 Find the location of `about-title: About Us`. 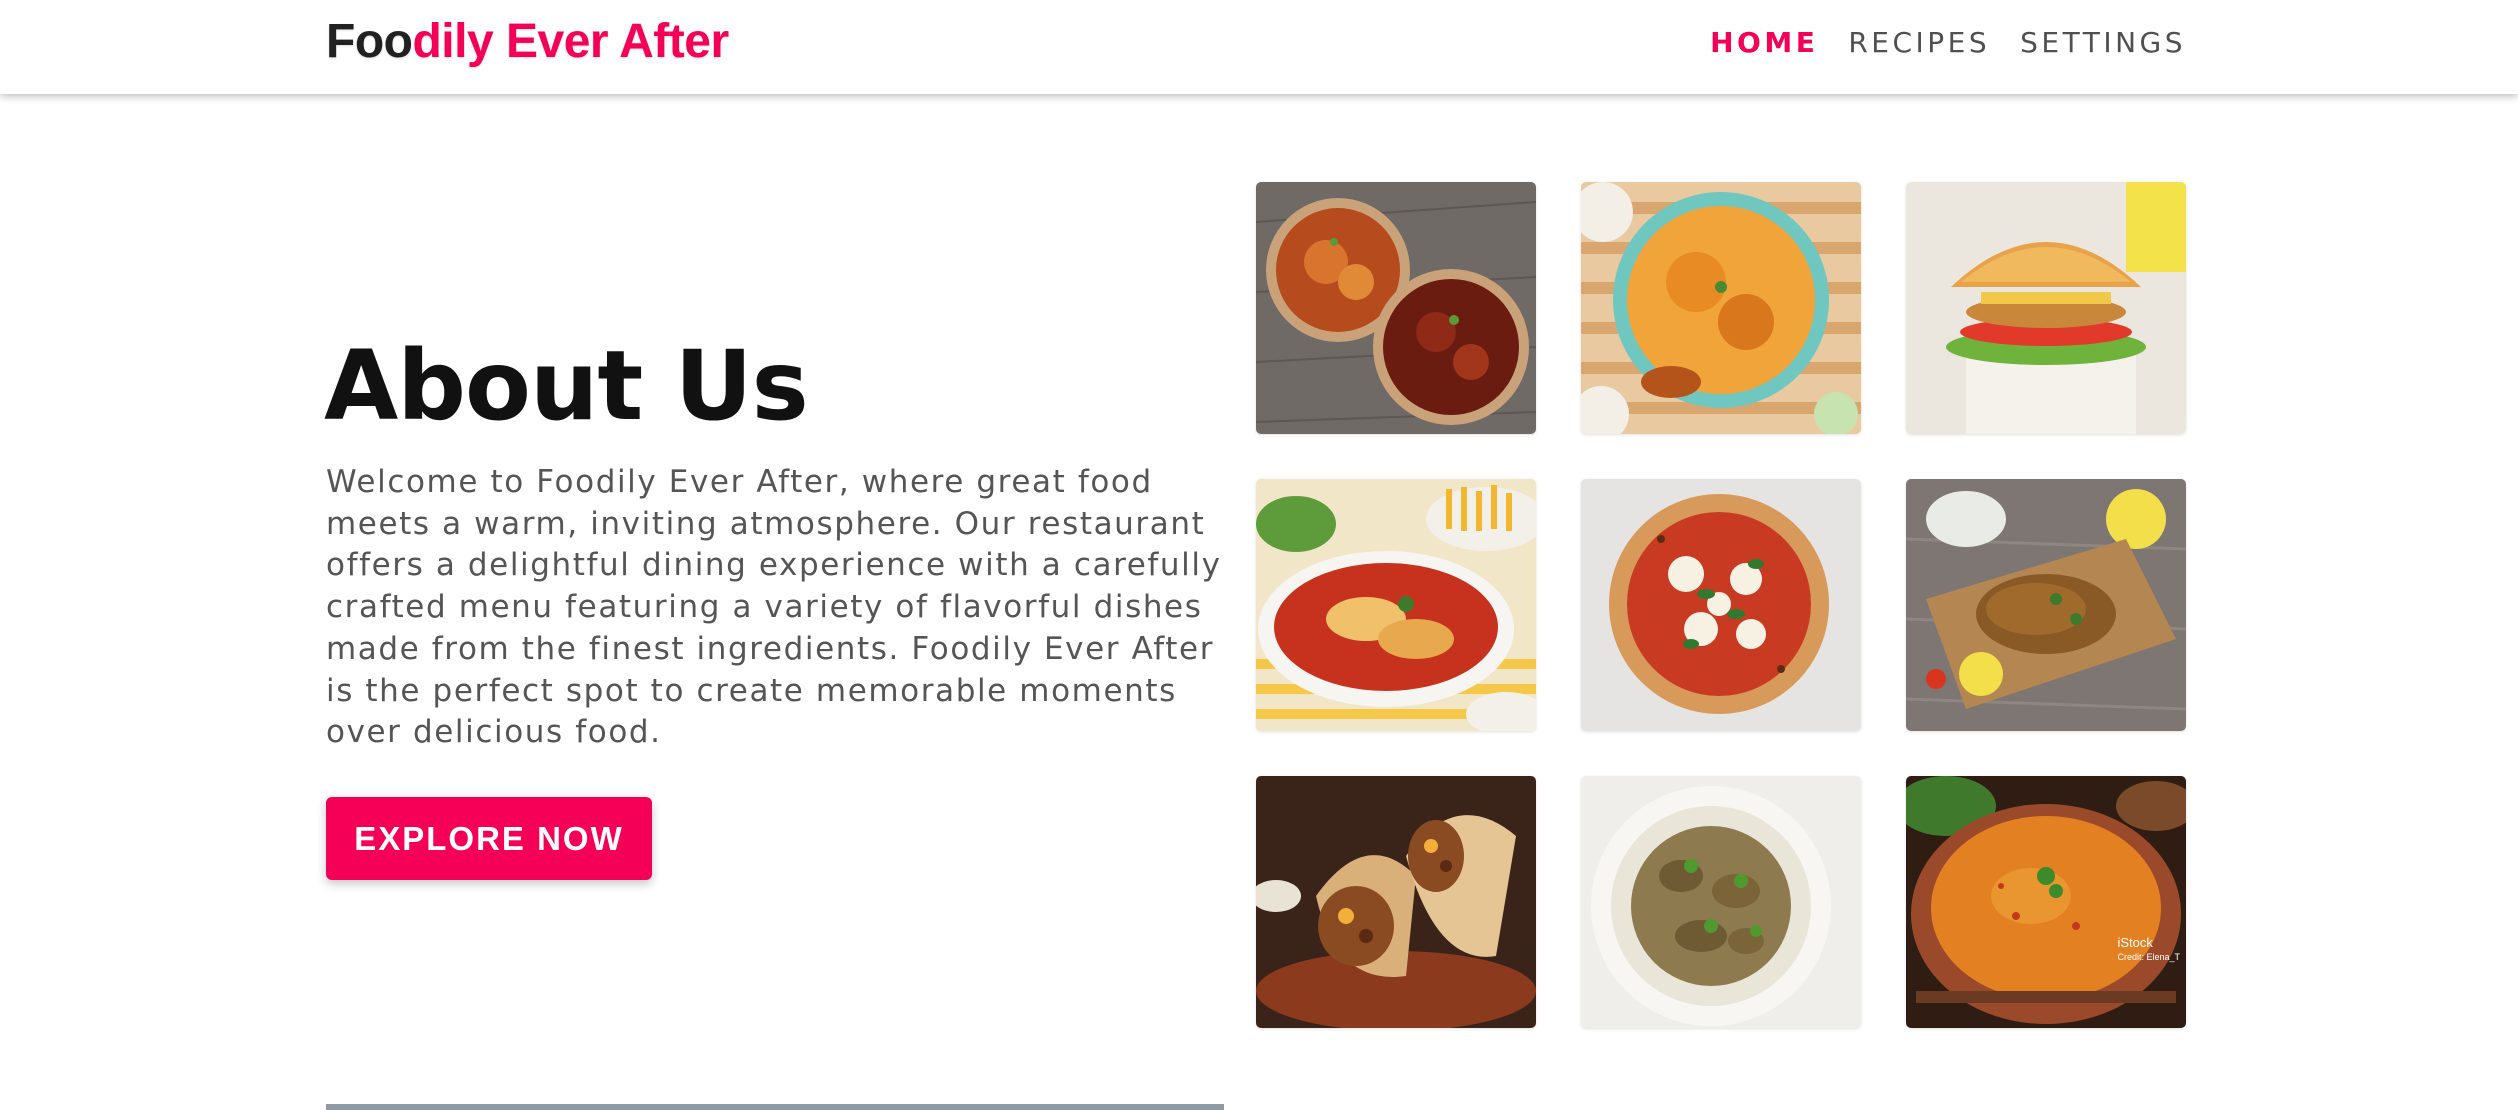

about-title: About Us is located at coordinates (566, 386).